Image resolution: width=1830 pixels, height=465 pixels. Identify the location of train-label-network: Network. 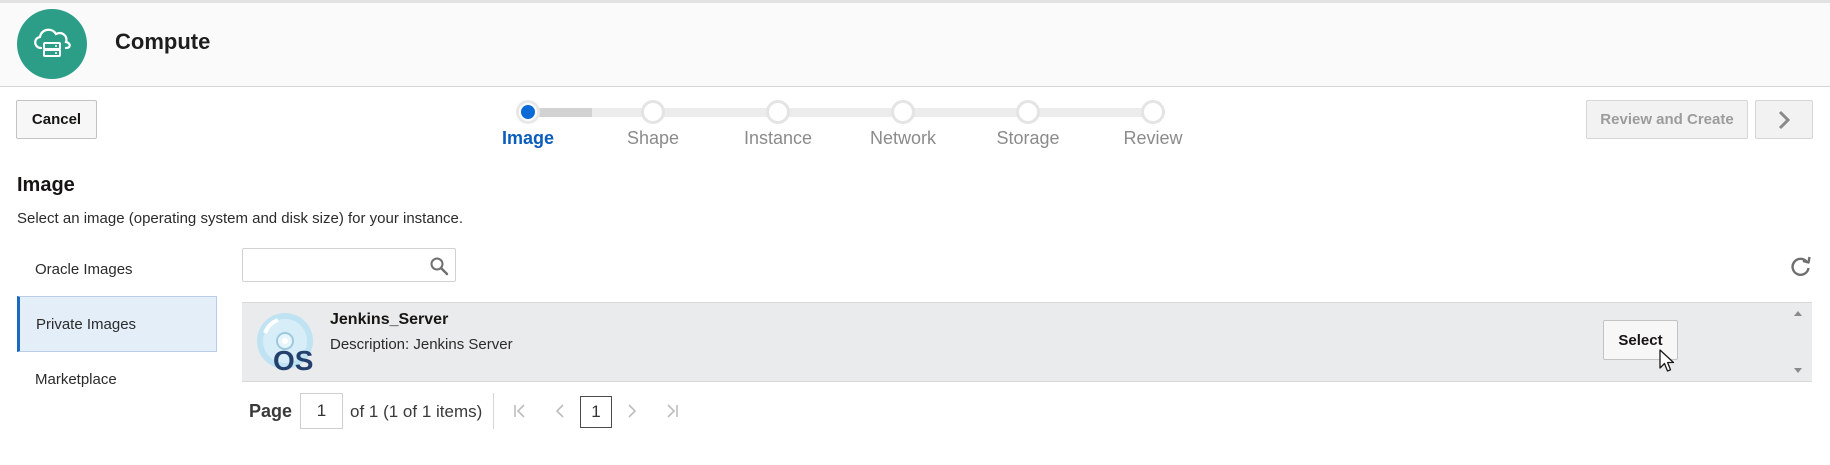
(903, 138).